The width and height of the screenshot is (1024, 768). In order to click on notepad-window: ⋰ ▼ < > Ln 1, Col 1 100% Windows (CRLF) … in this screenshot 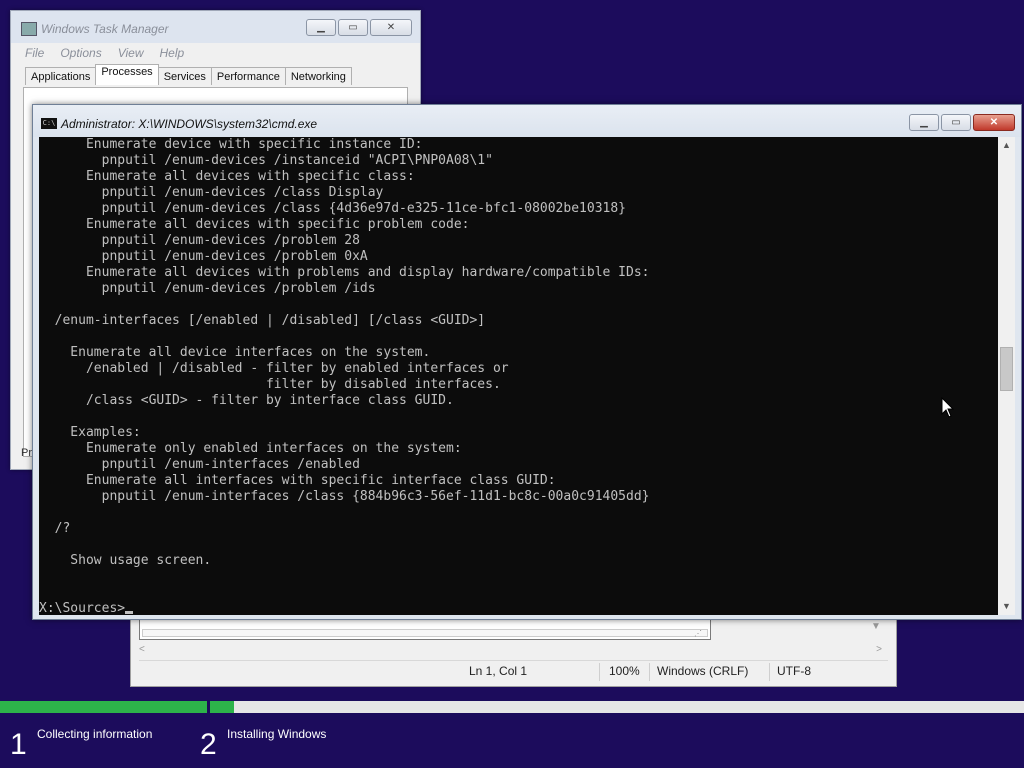, I will do `click(513, 649)`.